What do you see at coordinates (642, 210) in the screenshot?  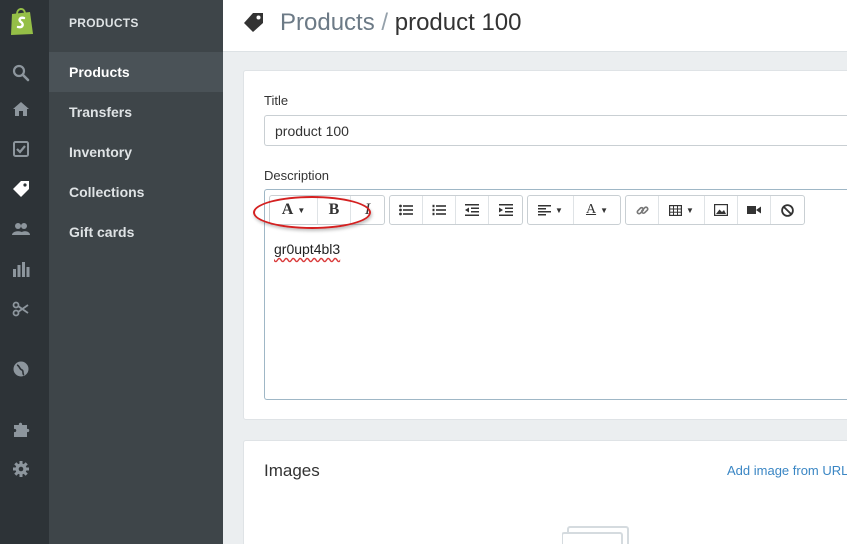 I see `link-icon` at bounding box center [642, 210].